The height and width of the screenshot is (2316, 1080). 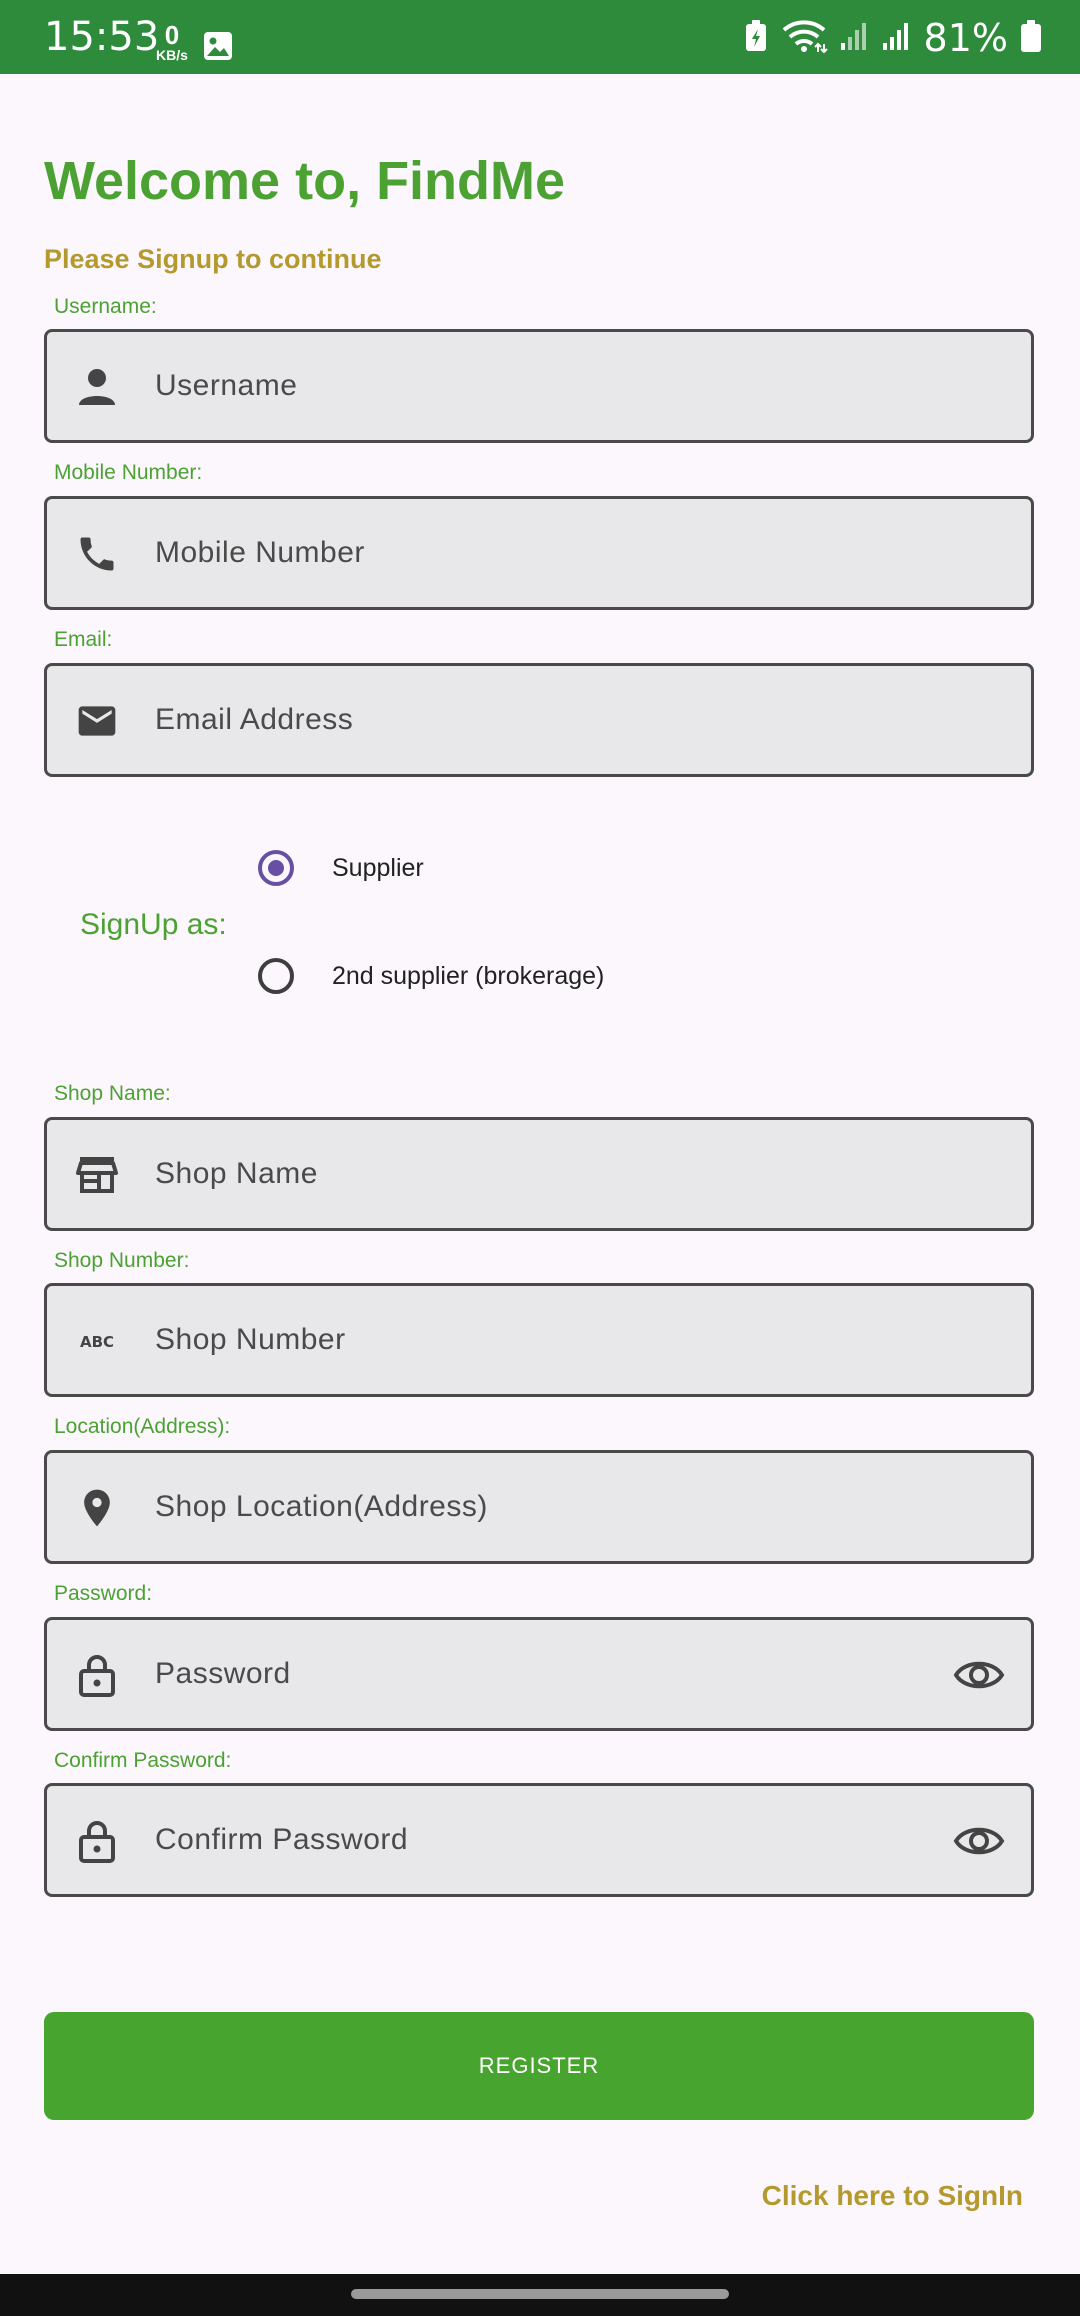 I want to click on network-speed: 0 KB/s, so click(x=172, y=42).